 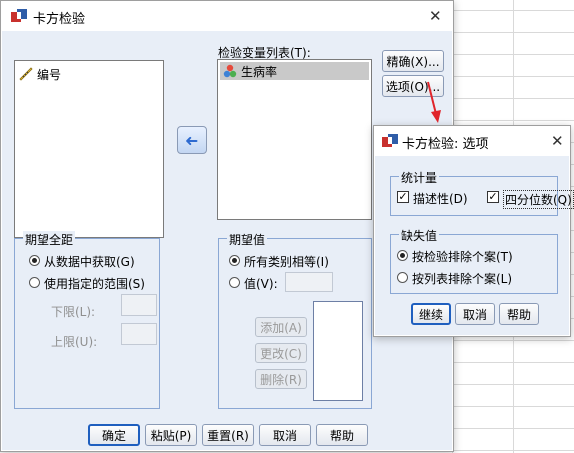 What do you see at coordinates (419, 177) in the screenshot?
I see `statistics-legend: 统计量` at bounding box center [419, 177].